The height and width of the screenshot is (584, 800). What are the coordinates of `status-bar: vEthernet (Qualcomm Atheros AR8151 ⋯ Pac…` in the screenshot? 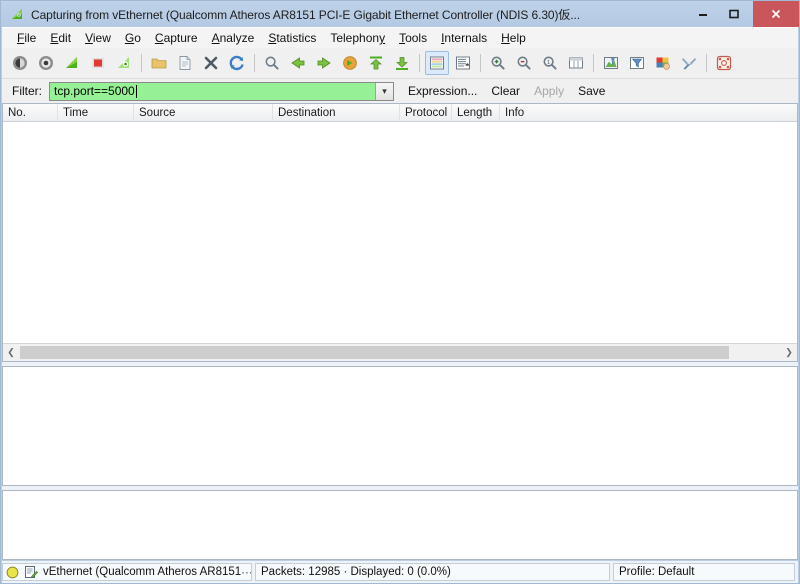 It's located at (400, 572).